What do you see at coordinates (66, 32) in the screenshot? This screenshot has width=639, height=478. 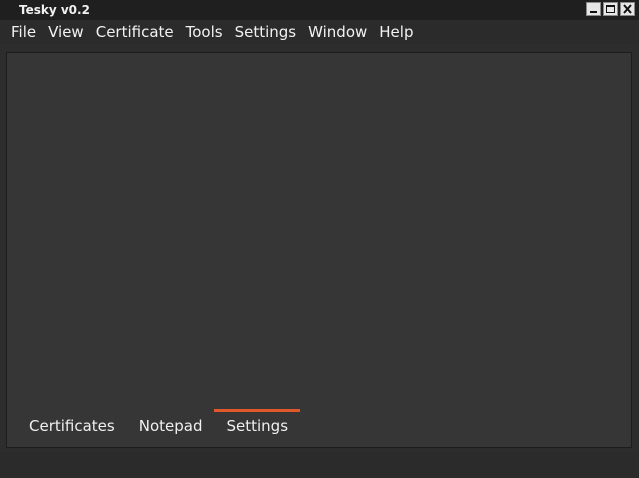 I see `menu-view: View` at bounding box center [66, 32].